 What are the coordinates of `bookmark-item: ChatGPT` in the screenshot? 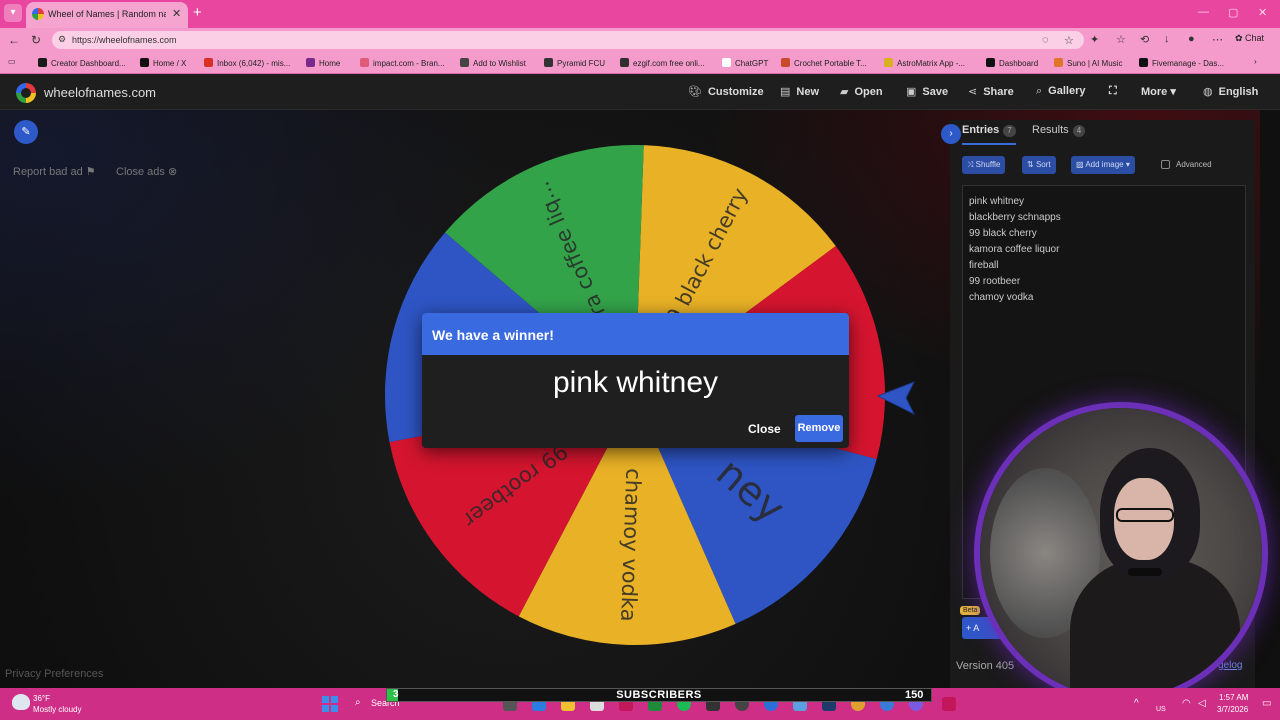 It's located at (745, 63).